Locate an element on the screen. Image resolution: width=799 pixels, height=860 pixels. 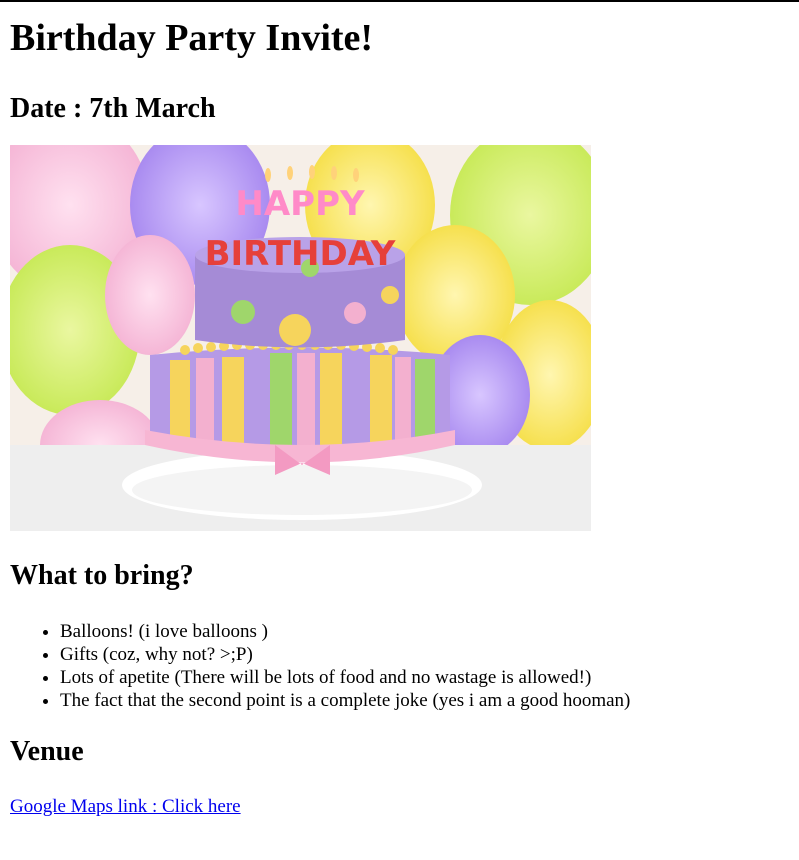
svg-text: BIRTHDAY is located at coordinates (300, 254).